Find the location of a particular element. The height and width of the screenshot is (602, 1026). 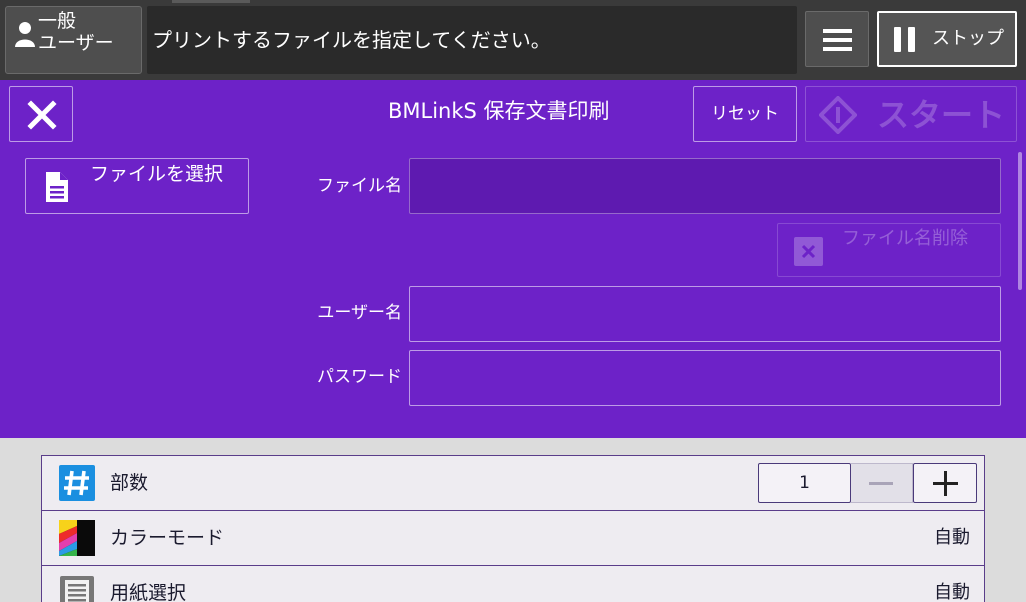

start-diamond-icon is located at coordinates (838, 115).